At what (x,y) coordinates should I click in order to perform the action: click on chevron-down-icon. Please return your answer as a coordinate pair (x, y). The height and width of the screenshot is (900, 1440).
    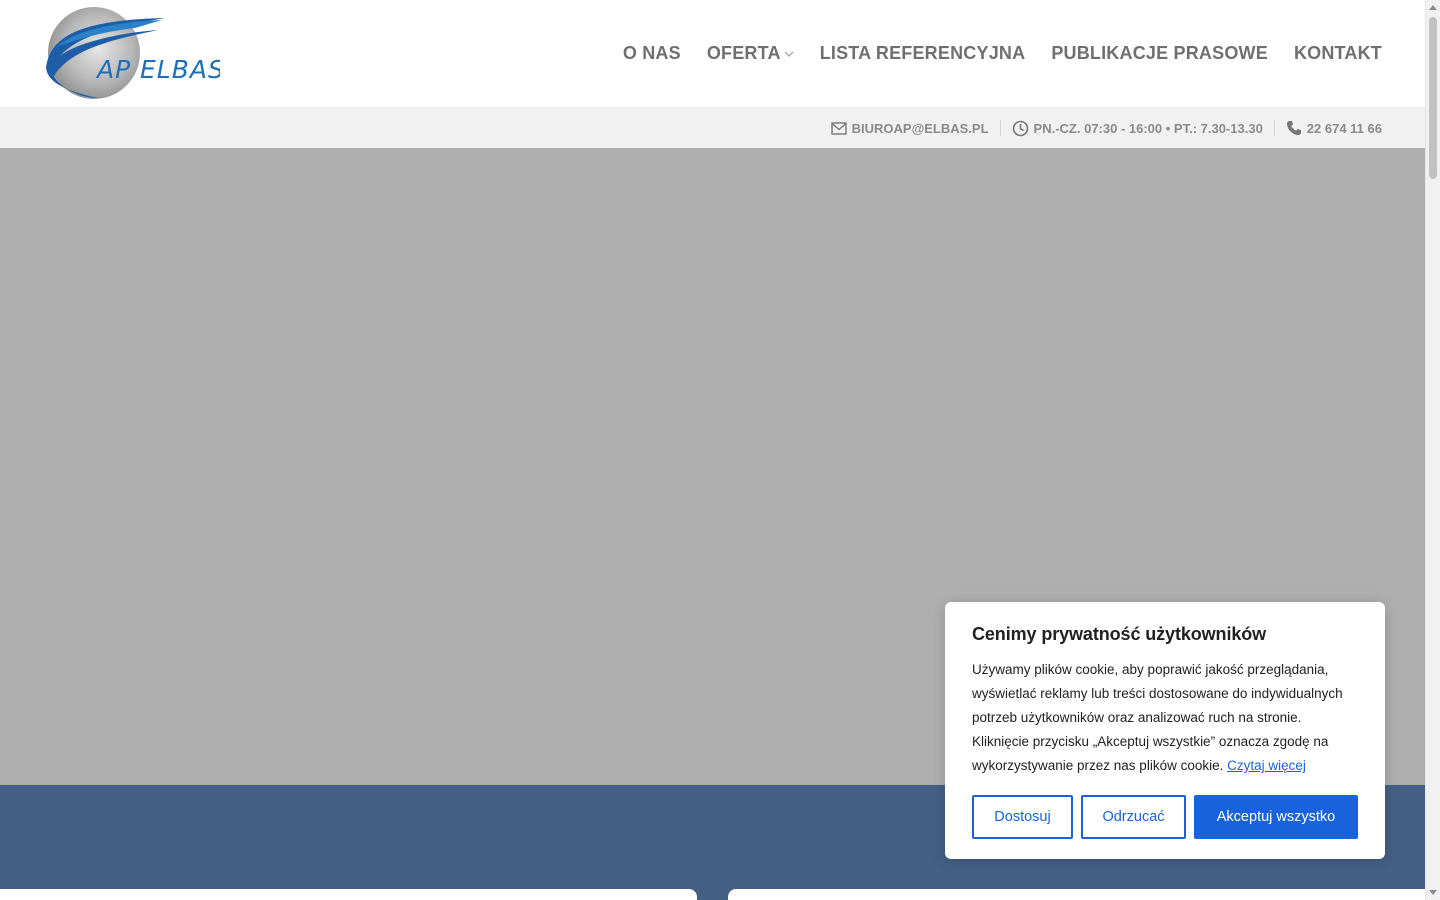
    Looking at the image, I should click on (789, 54).